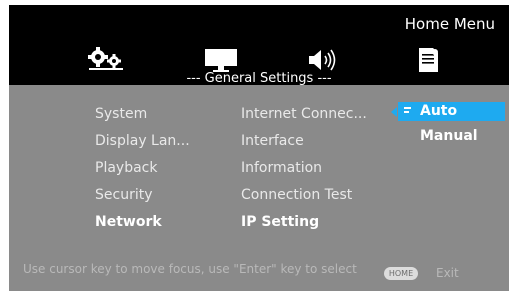 The image size is (515, 294). Describe the element at coordinates (128, 222) in the screenshot. I see `menu-item-network: Network` at that location.